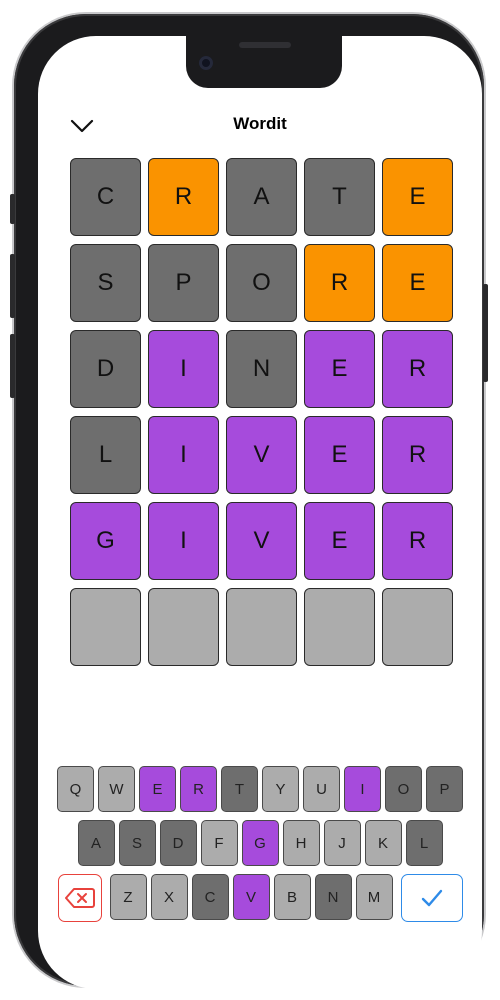  Describe the element at coordinates (79, 898) in the screenshot. I see `backspace-icon` at that location.